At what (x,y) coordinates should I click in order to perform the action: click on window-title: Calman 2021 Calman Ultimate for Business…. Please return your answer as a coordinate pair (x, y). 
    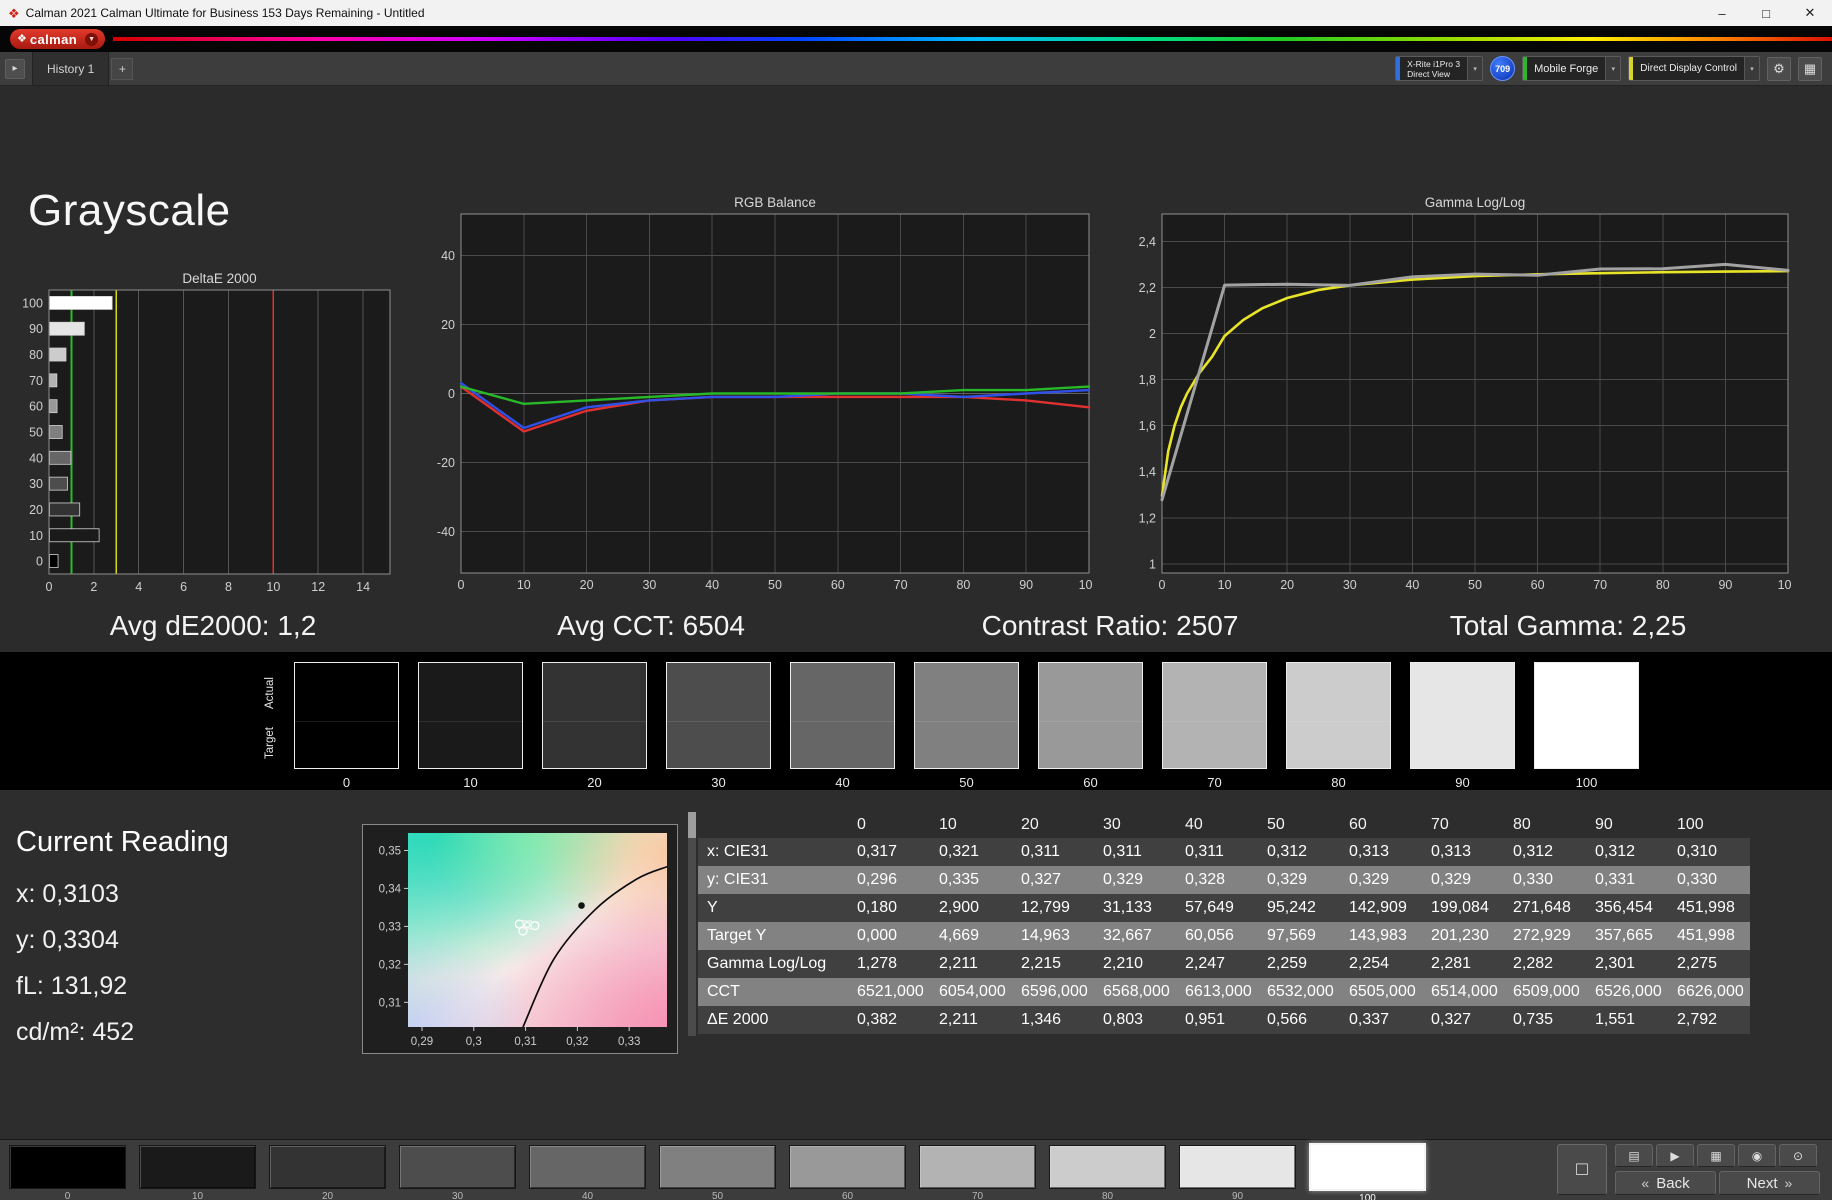
    Looking at the image, I should click on (225, 13).